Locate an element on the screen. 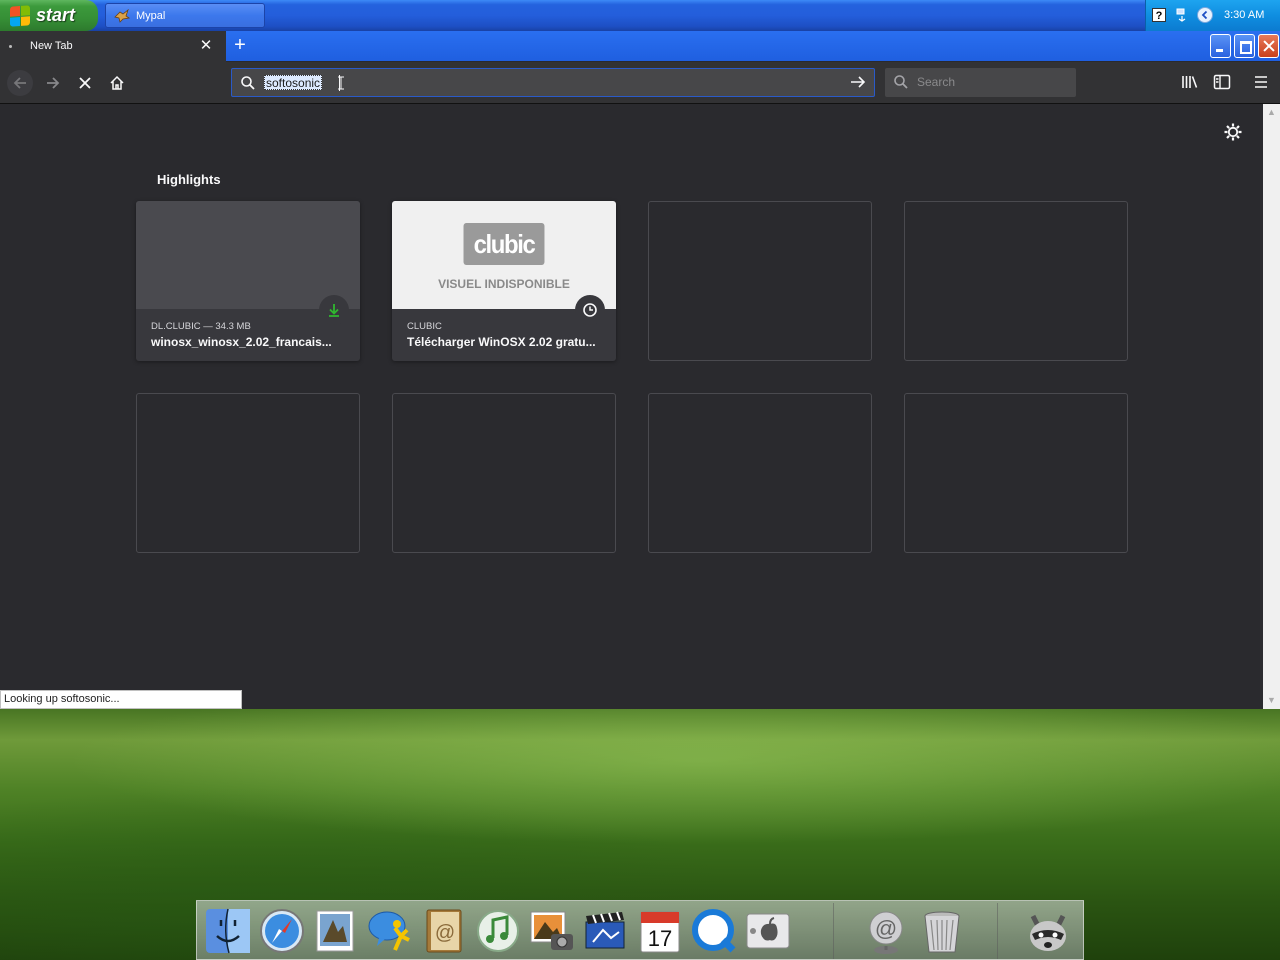 This screenshot has height=960, width=1280. tab-loading-icon is located at coordinates (10, 46).